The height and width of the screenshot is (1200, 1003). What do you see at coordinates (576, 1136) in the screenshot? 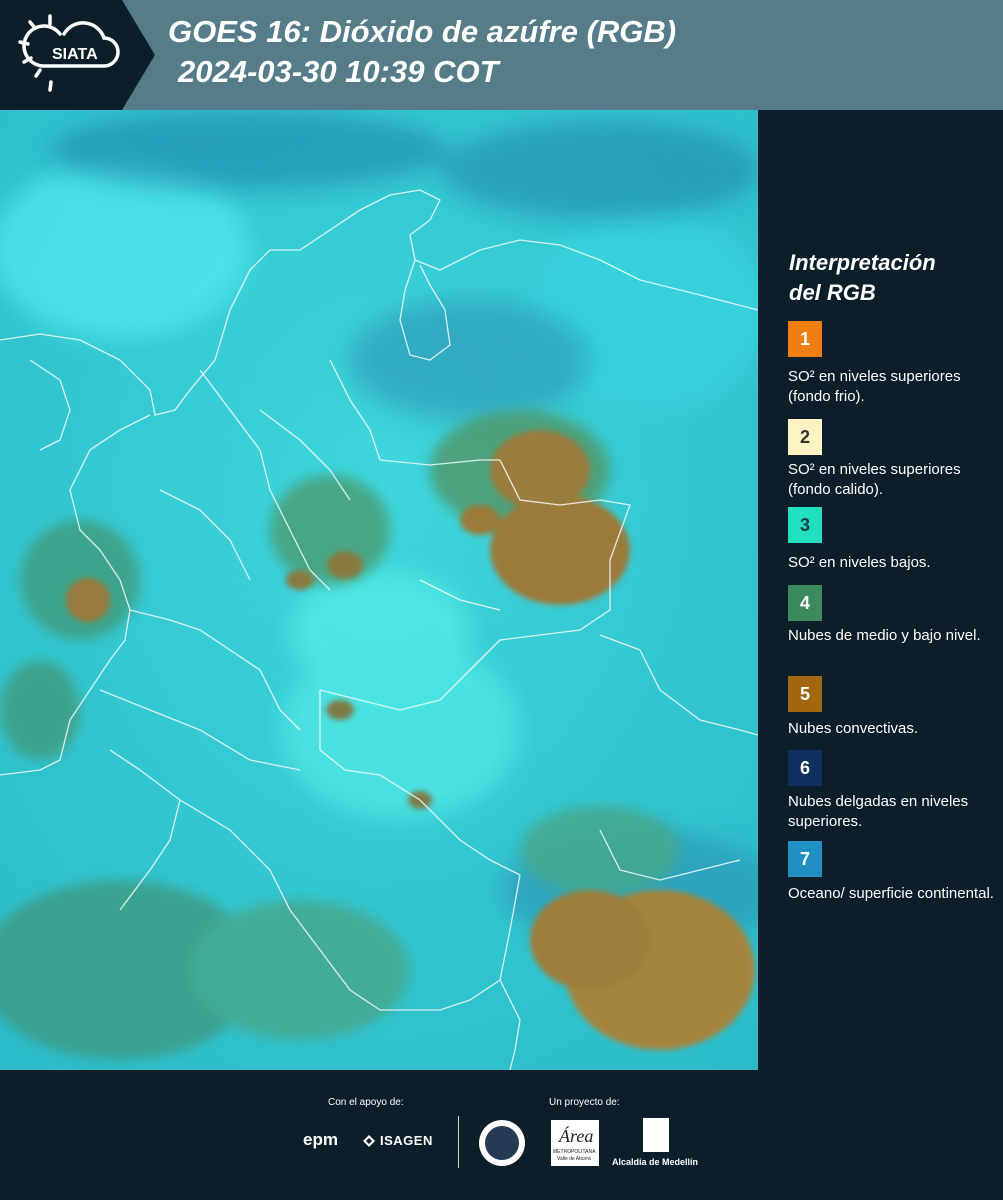
I see `area-logo-word: Área` at bounding box center [576, 1136].